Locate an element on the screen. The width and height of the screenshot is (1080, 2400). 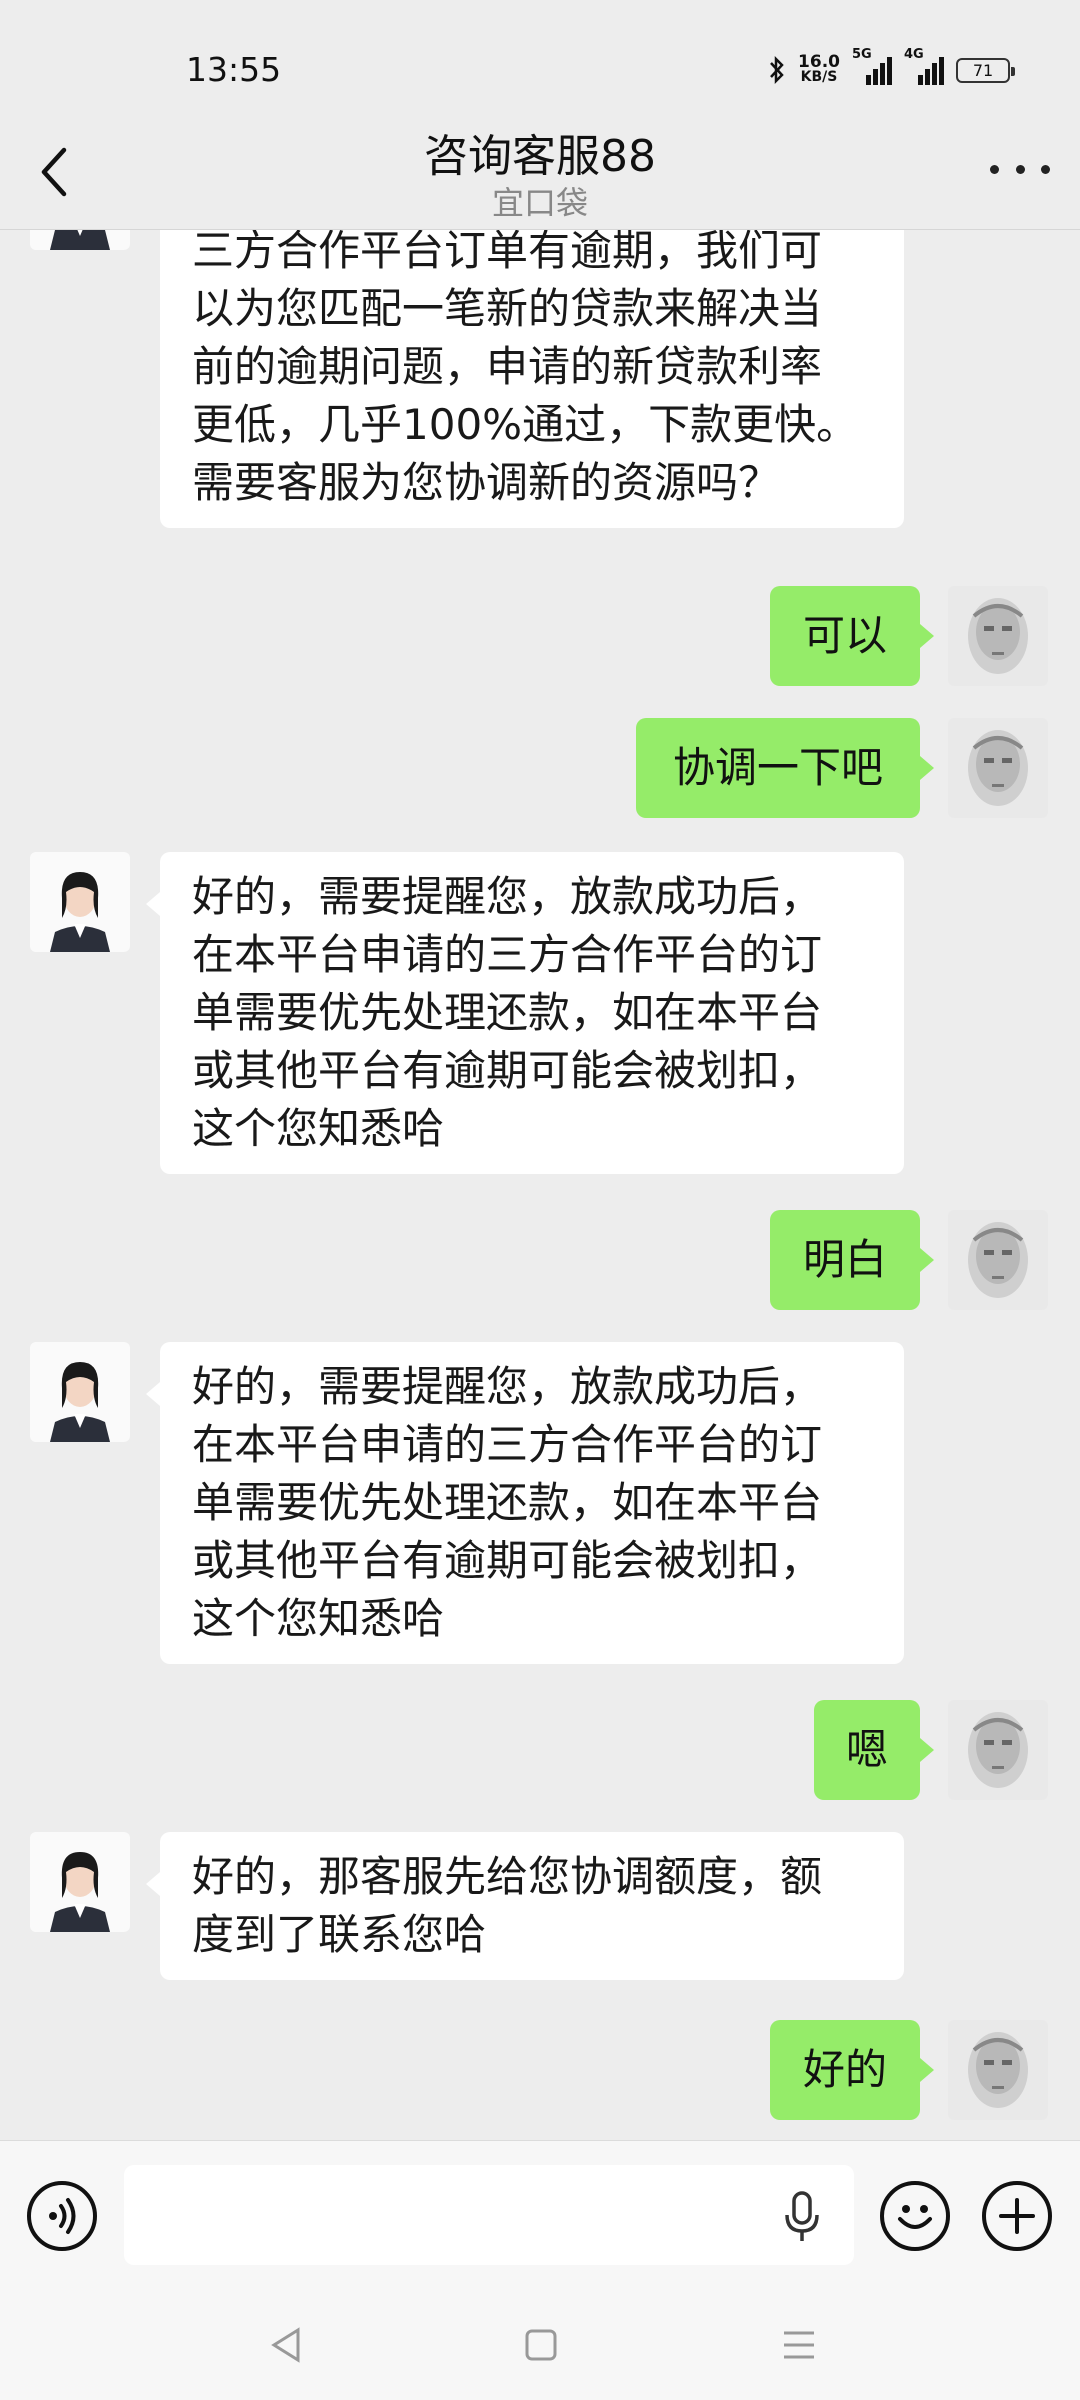
more-button is located at coordinates (1020, 169).